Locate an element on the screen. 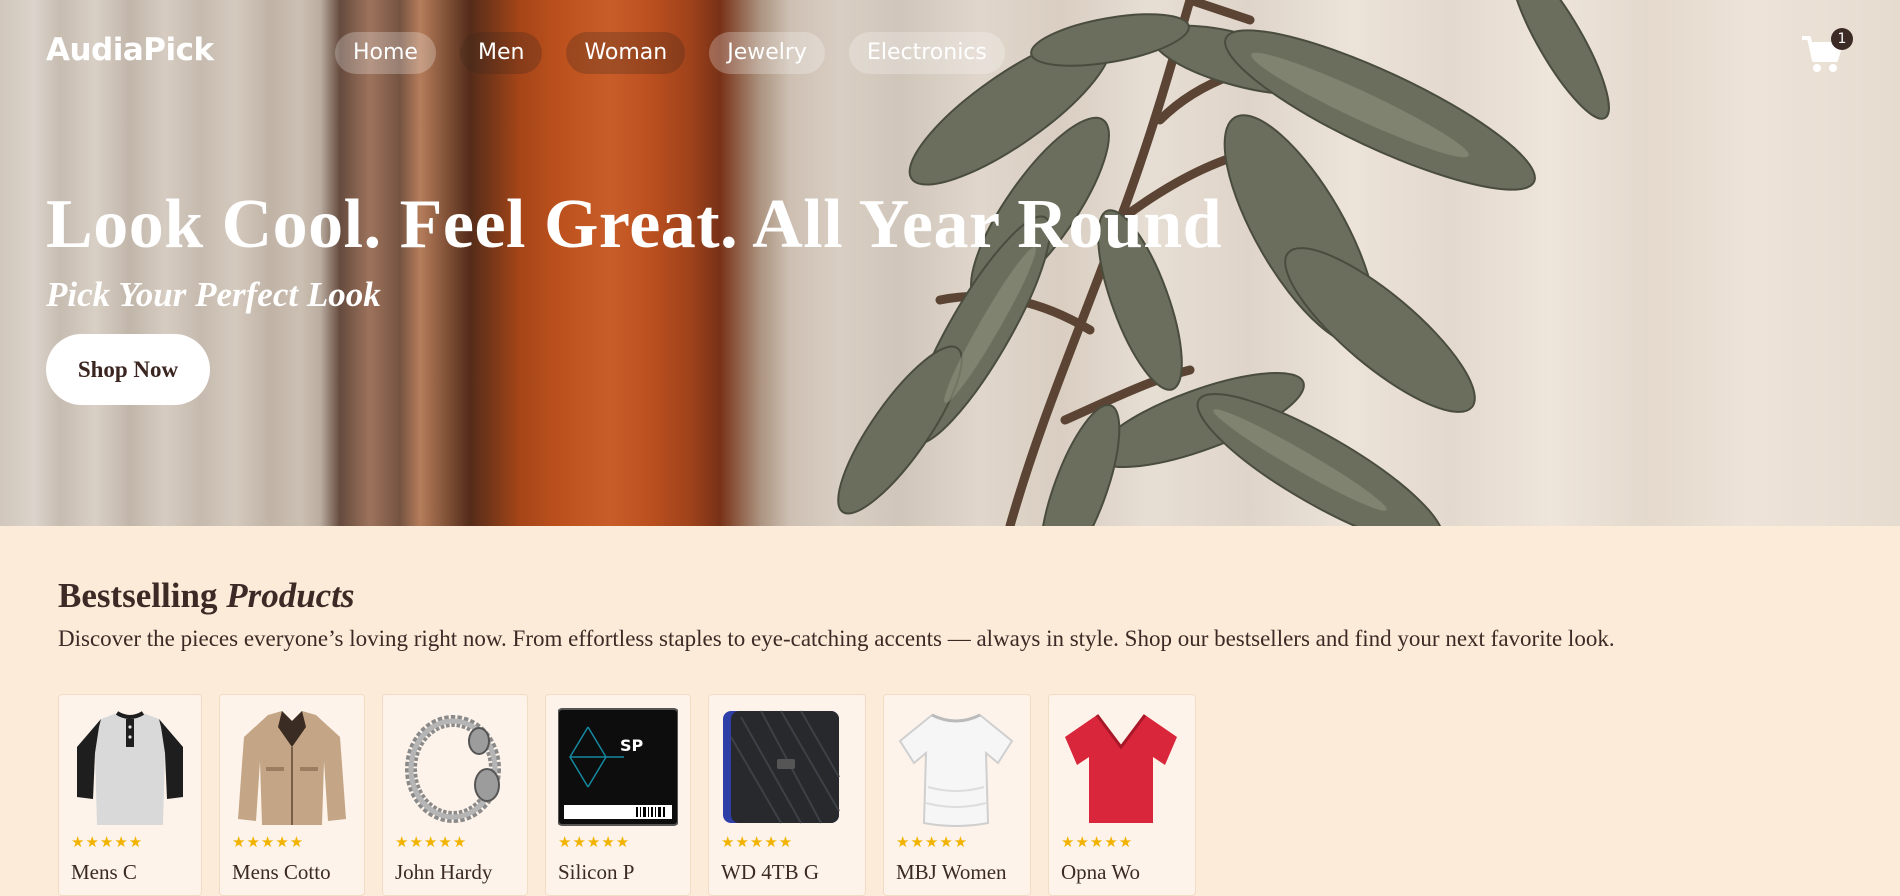 Image resolution: width=1900 pixels, height=896 pixels. section-title: Bestselling Products is located at coordinates (206, 596).